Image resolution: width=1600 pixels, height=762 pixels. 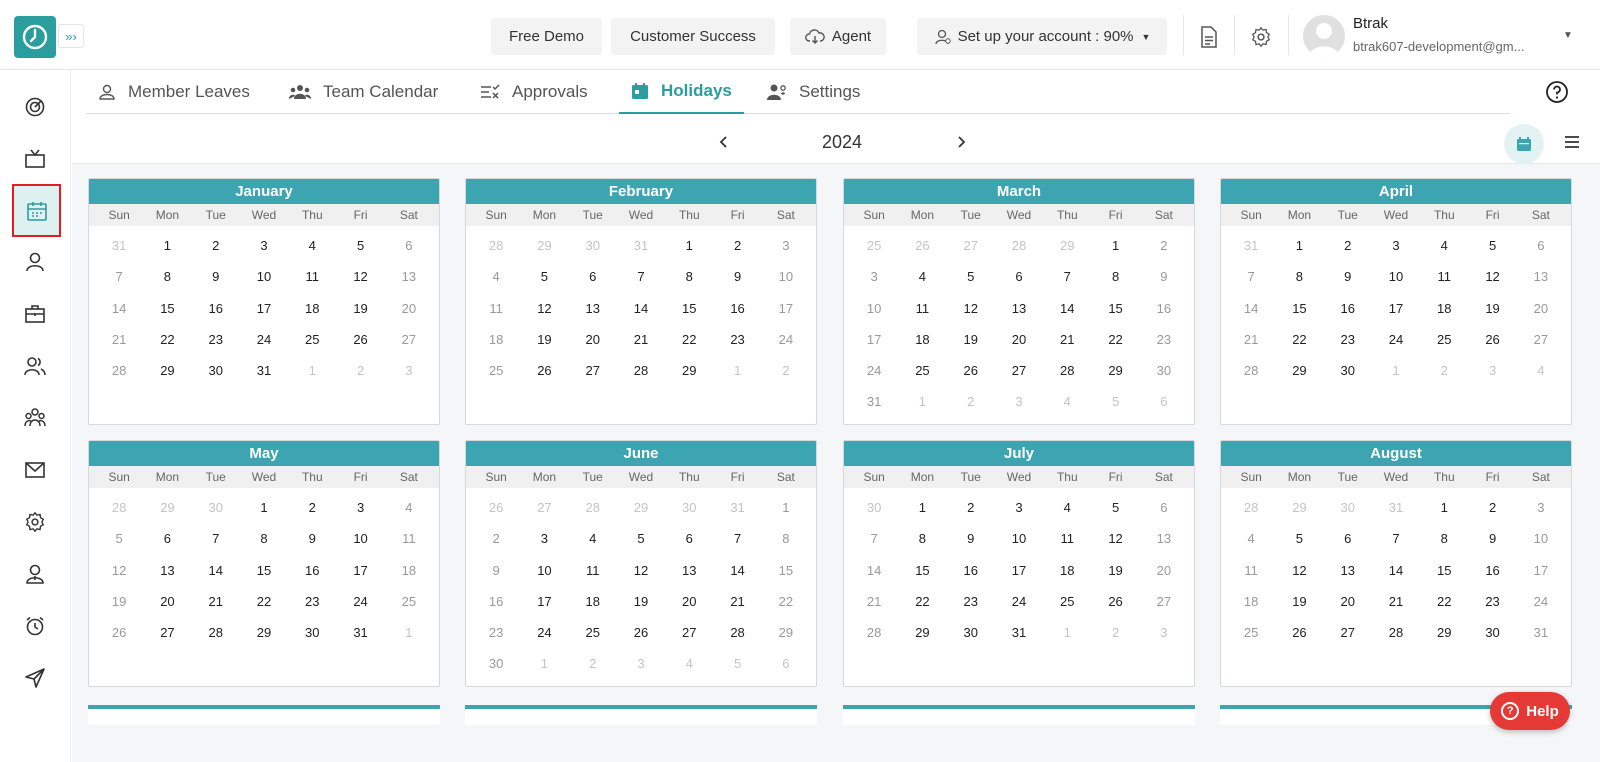 What do you see at coordinates (1557, 92) in the screenshot?
I see `help-circle-icon` at bounding box center [1557, 92].